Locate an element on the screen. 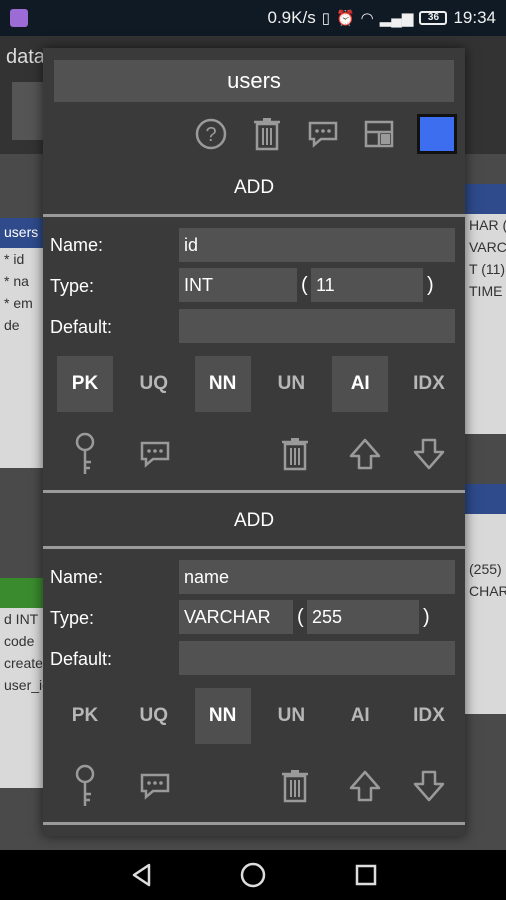 The height and width of the screenshot is (900, 506). background-card-row: TIME is located at coordinates (486, 291).